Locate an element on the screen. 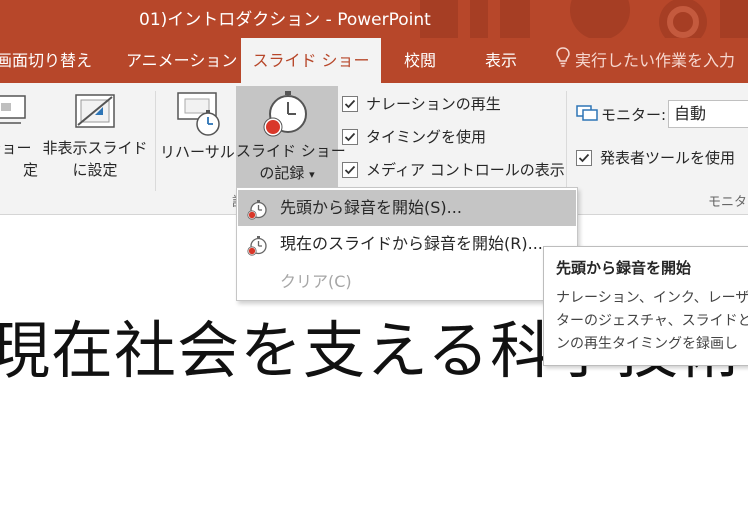 The width and height of the screenshot is (748, 522). rehearse-timings-icon is located at coordinates (198, 114).